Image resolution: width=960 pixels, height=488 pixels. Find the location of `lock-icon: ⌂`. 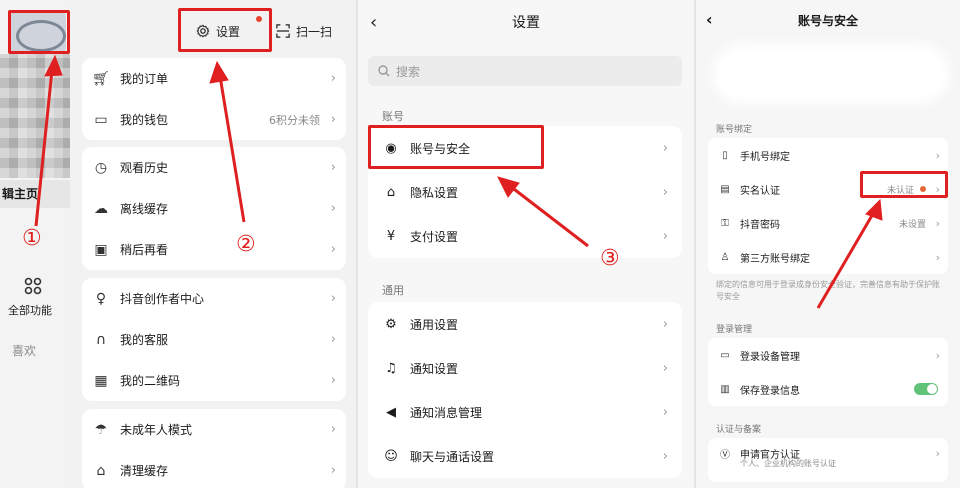

lock-icon: ⌂ is located at coordinates (391, 192).